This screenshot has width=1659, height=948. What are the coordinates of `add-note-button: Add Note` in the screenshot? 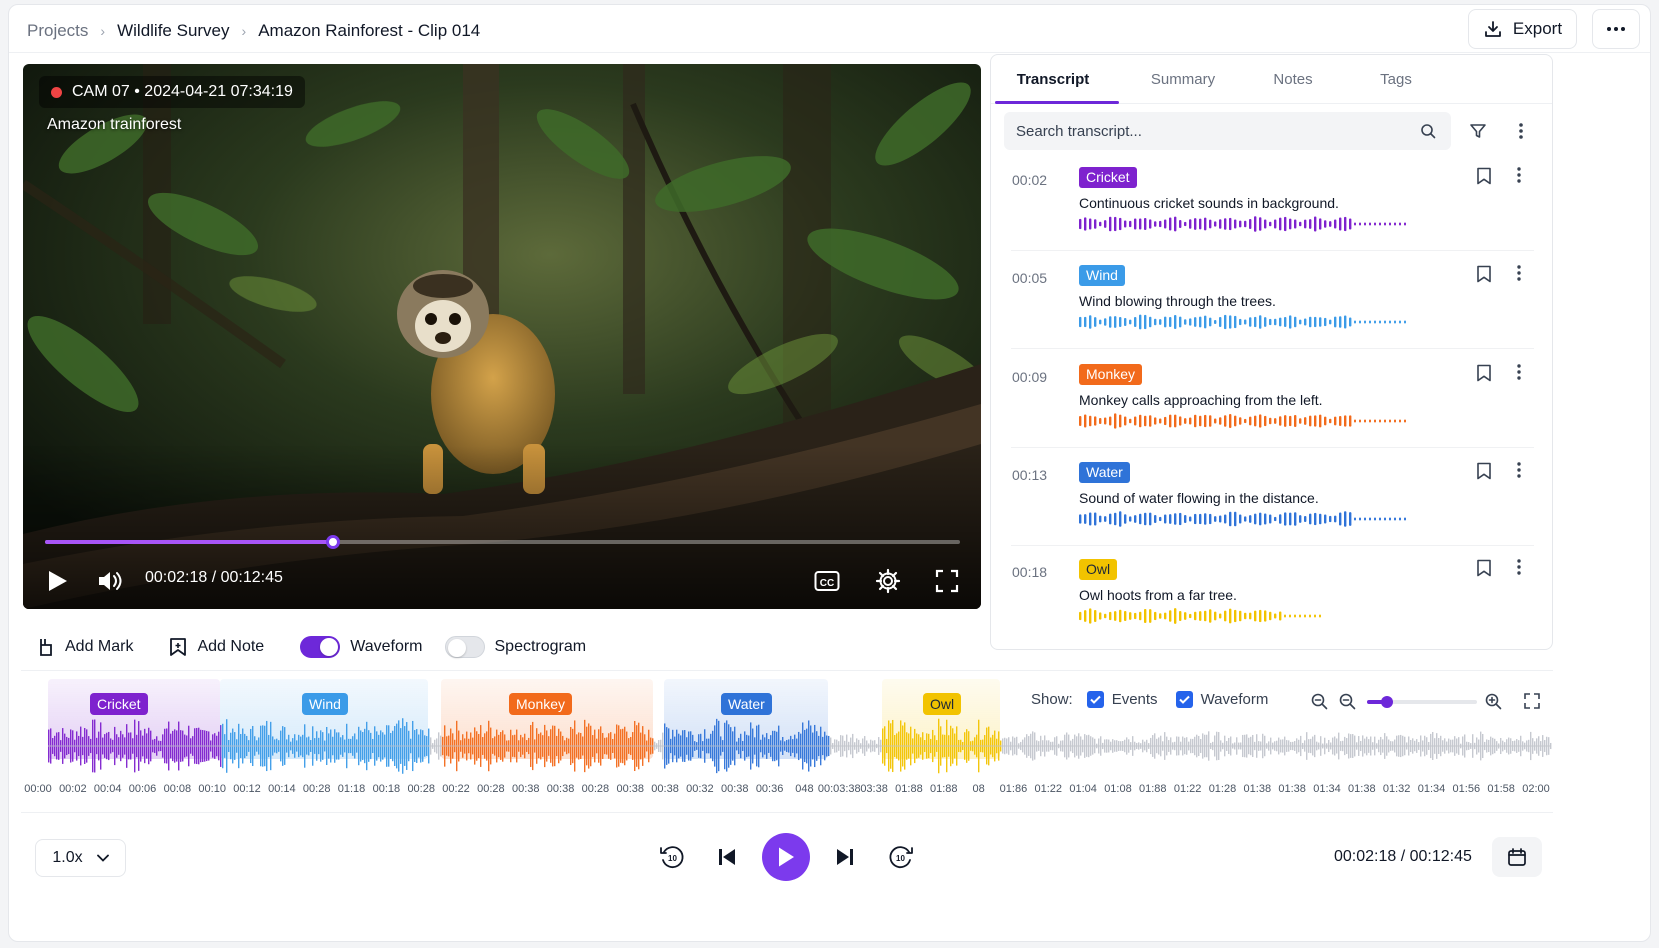 It's located at (216, 647).